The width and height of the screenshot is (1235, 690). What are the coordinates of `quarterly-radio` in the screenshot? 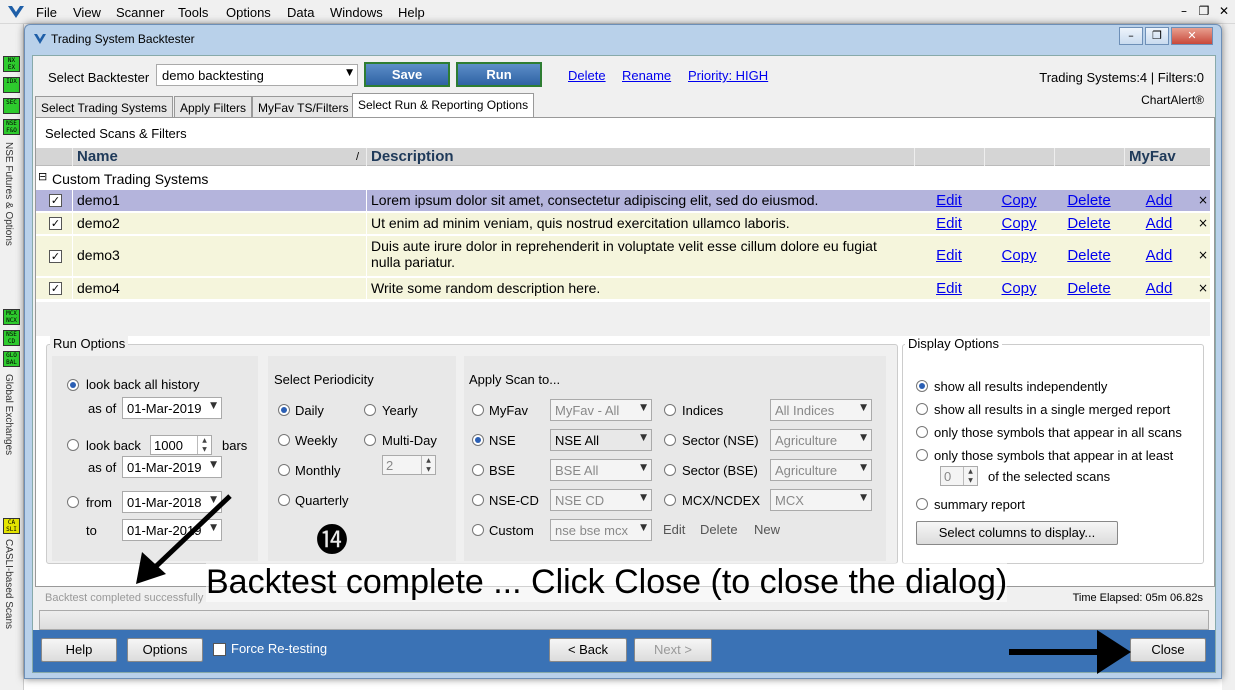 It's located at (284, 500).